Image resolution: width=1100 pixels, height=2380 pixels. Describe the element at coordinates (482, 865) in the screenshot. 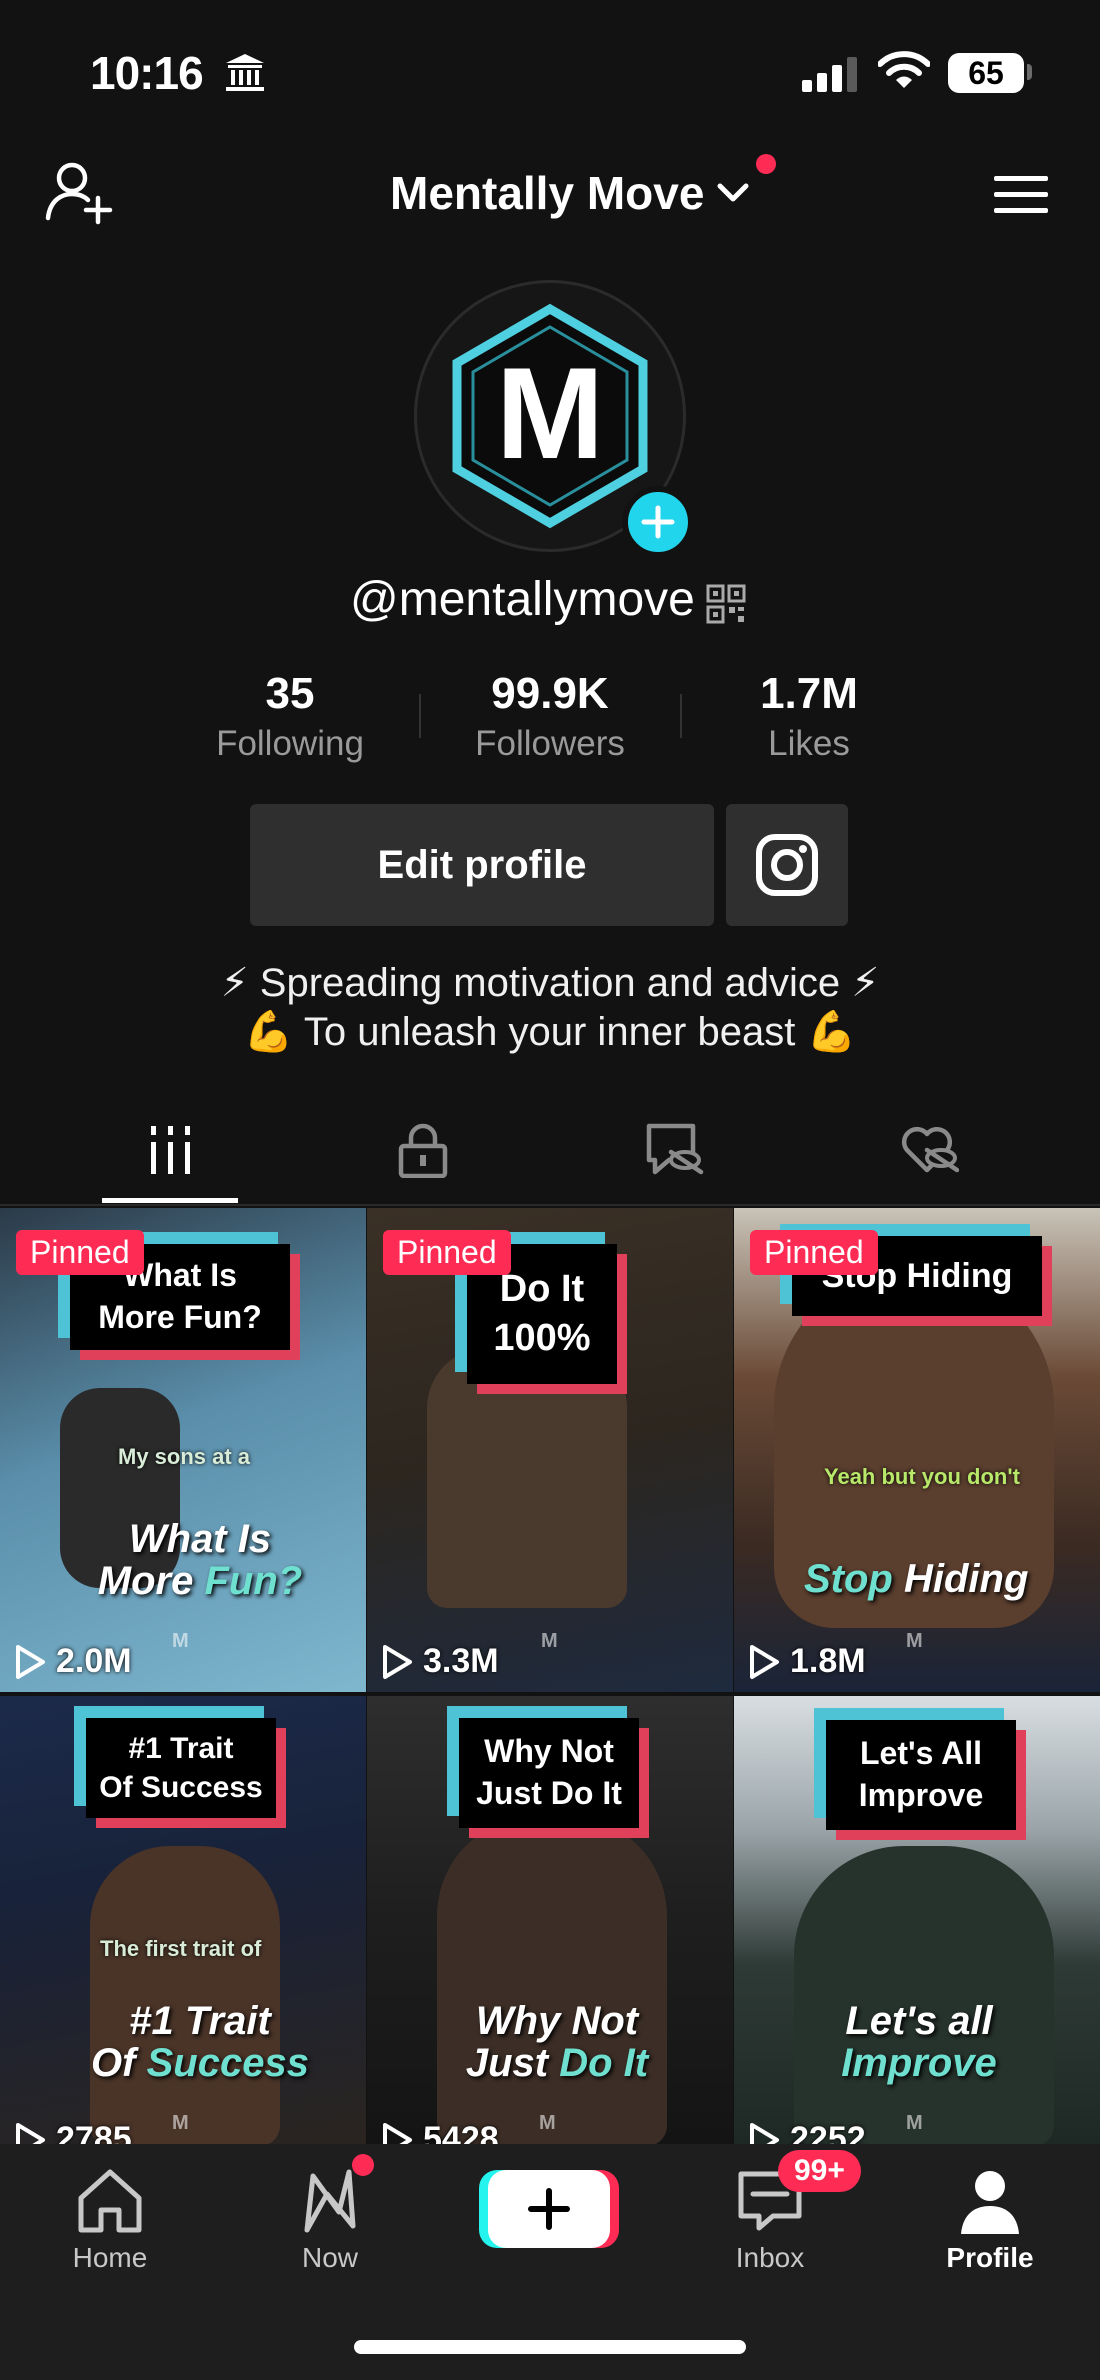

I see `edit-profile-button: Edit profile` at that location.